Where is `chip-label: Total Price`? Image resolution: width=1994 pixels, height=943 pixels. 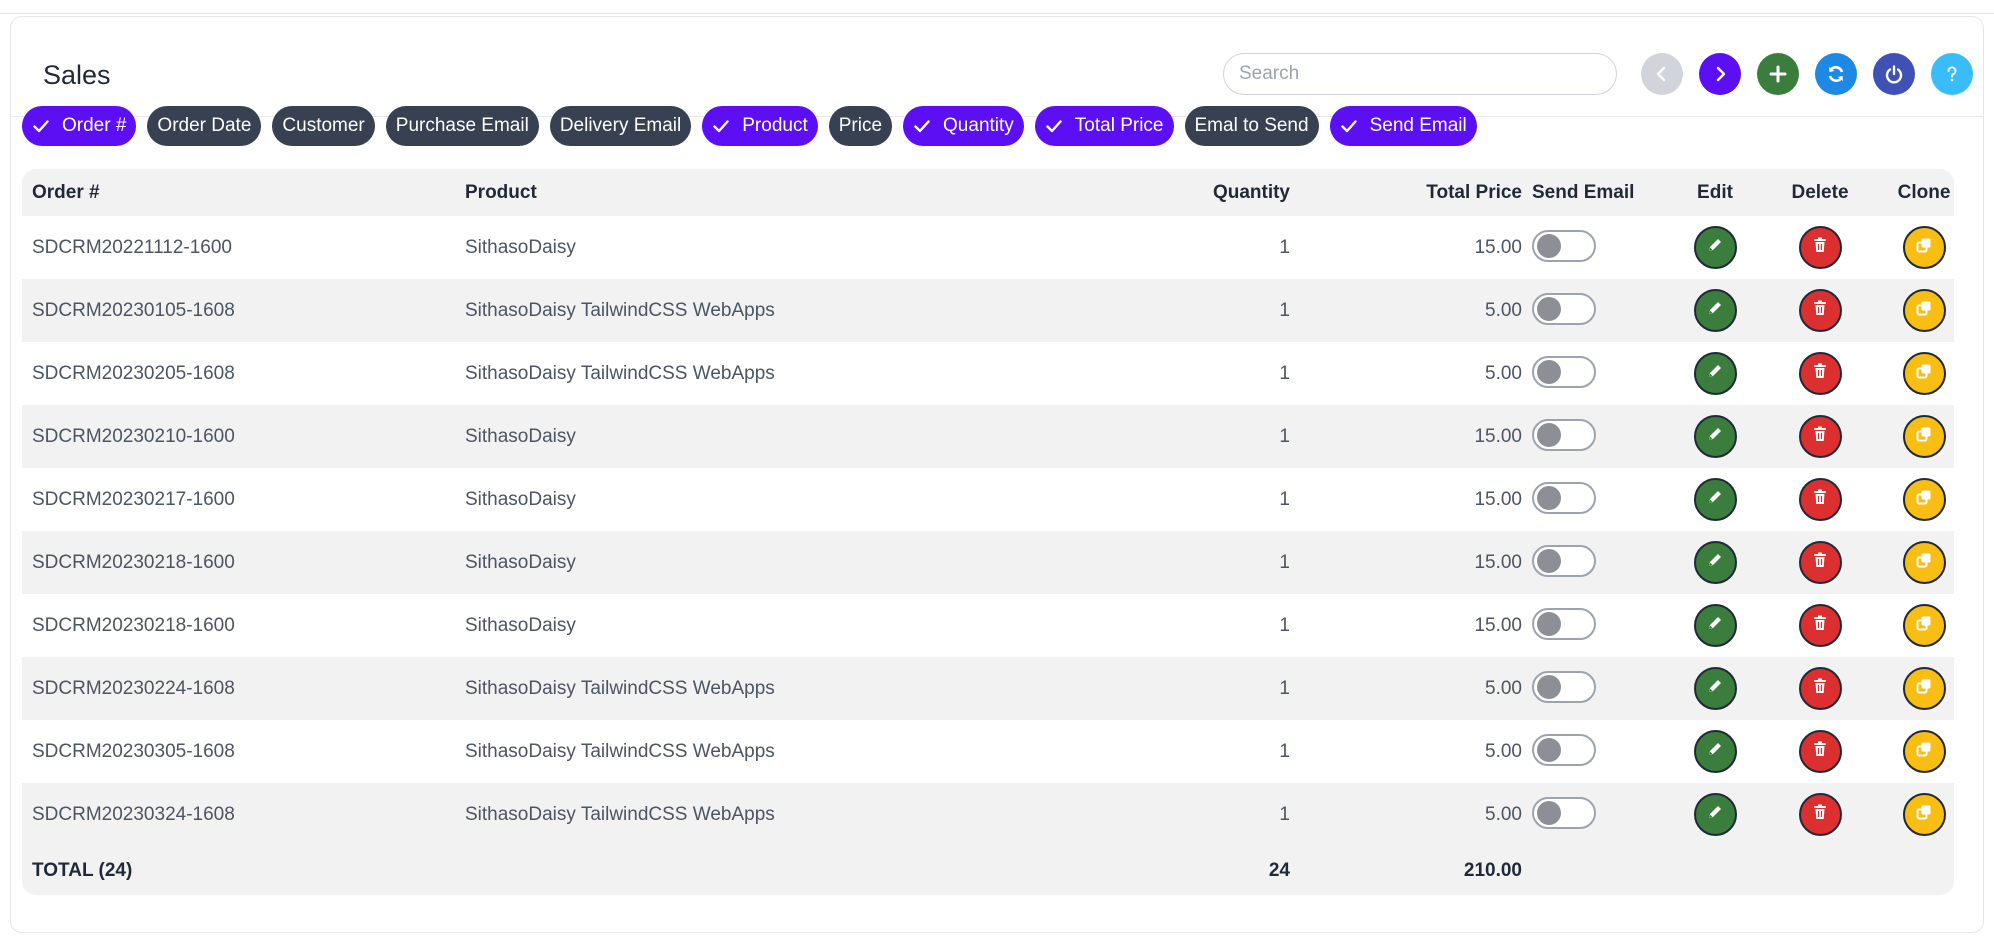 chip-label: Total Price is located at coordinates (1119, 125).